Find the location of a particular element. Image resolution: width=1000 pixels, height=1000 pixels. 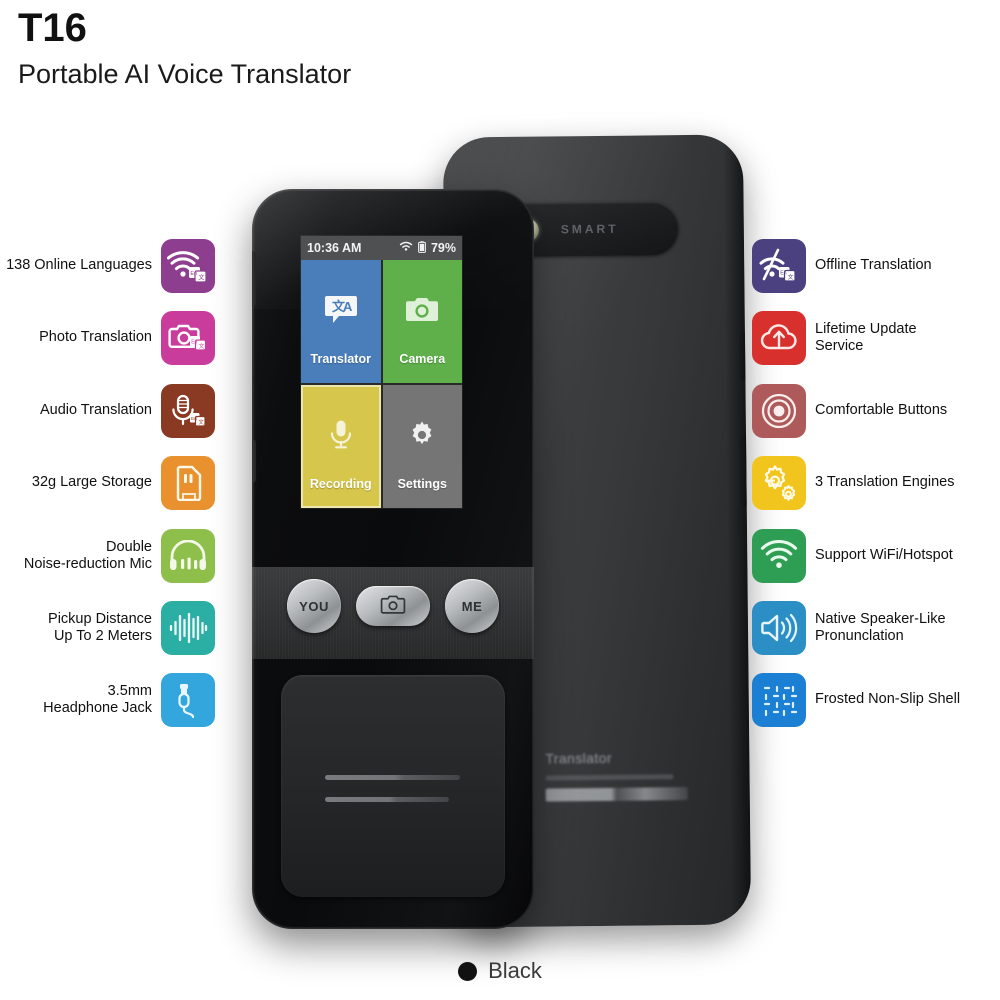

speaker-panel is located at coordinates (393, 786).